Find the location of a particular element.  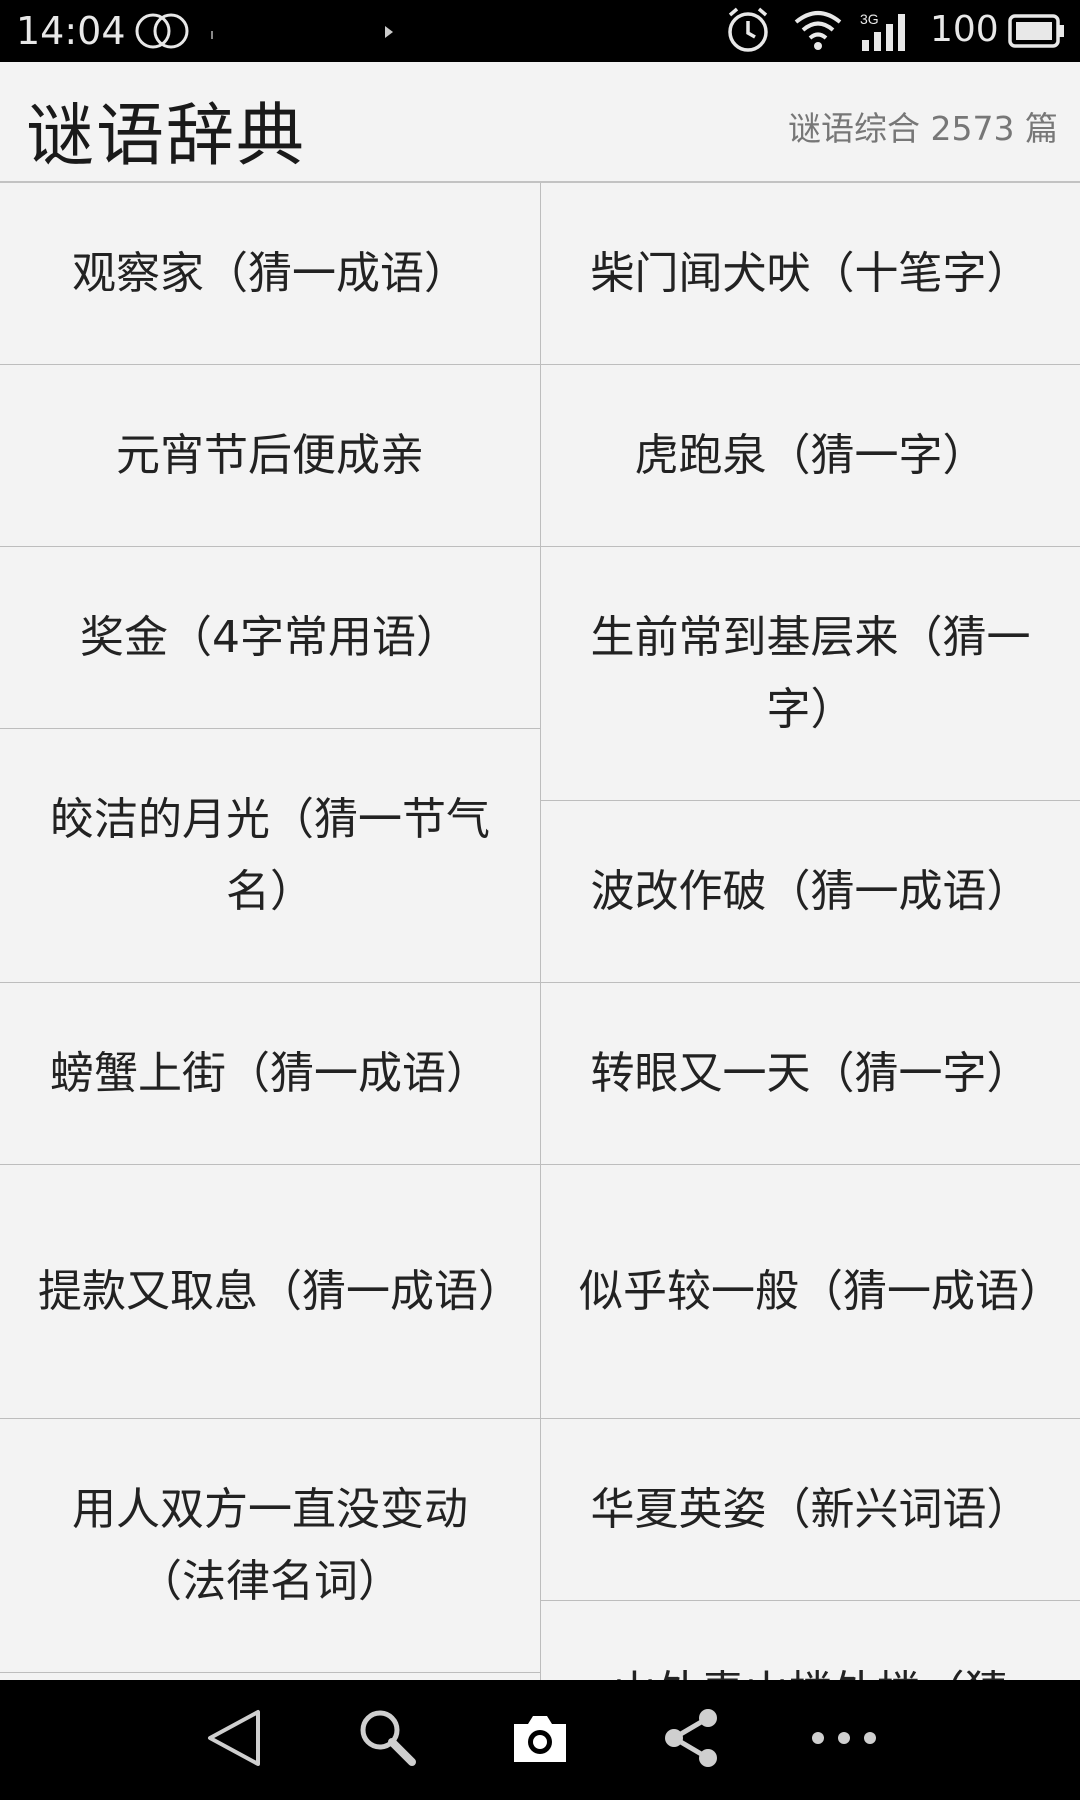

riddle-text: 奖金（4字常用语） is located at coordinates (270, 637).